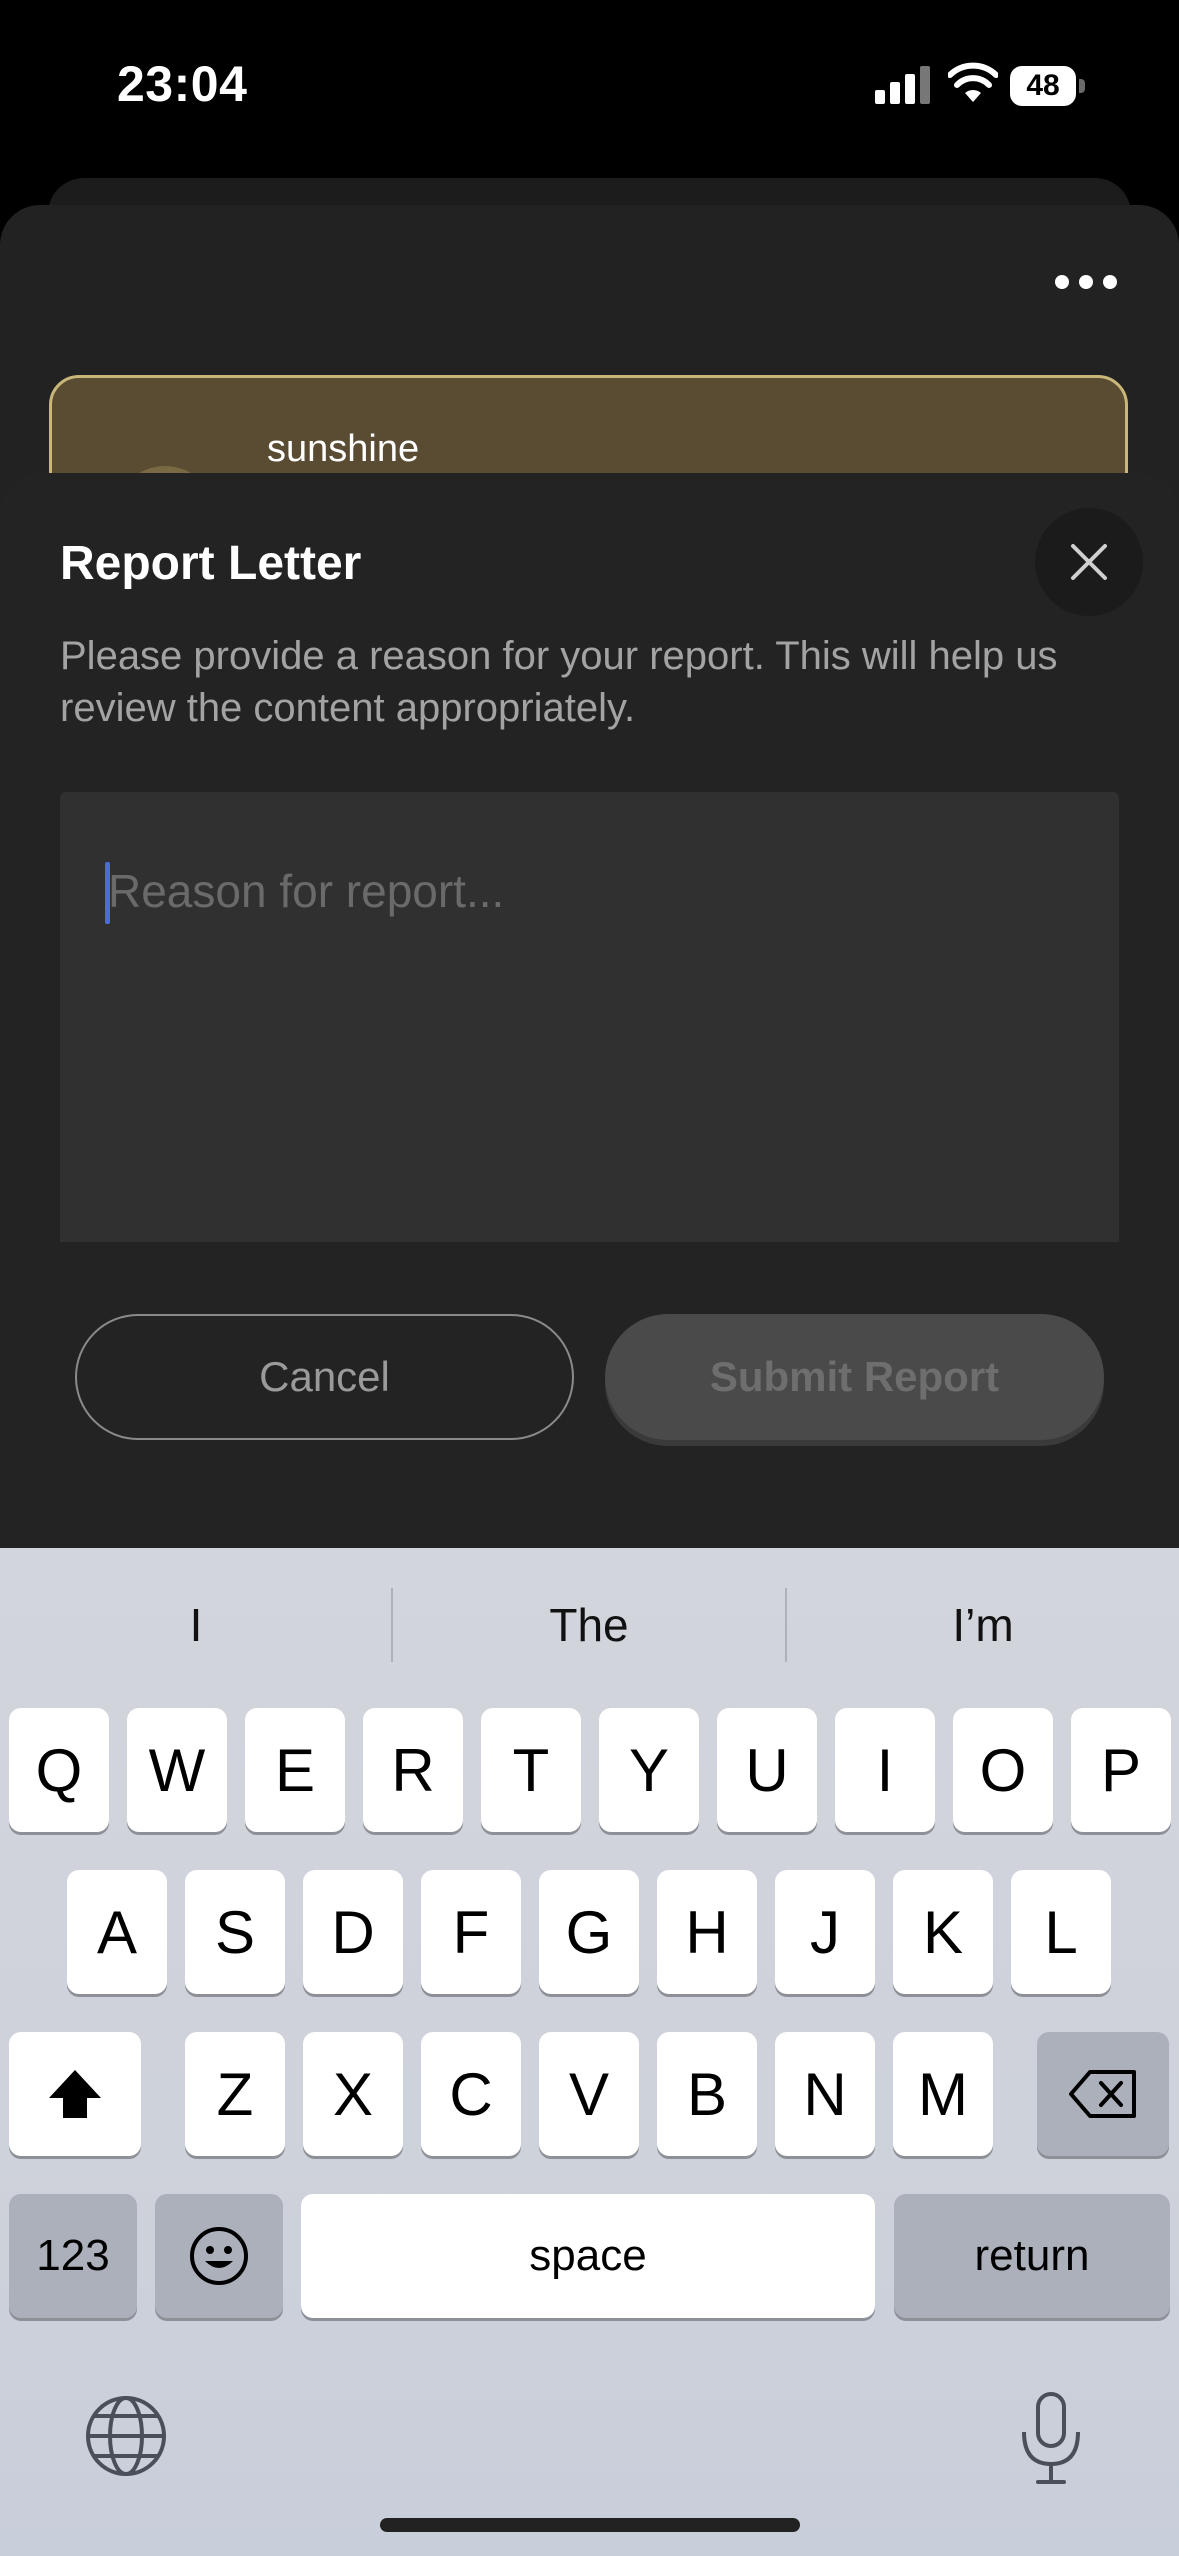 The image size is (1179, 2556). I want to click on wifi-icon, so click(973, 82).